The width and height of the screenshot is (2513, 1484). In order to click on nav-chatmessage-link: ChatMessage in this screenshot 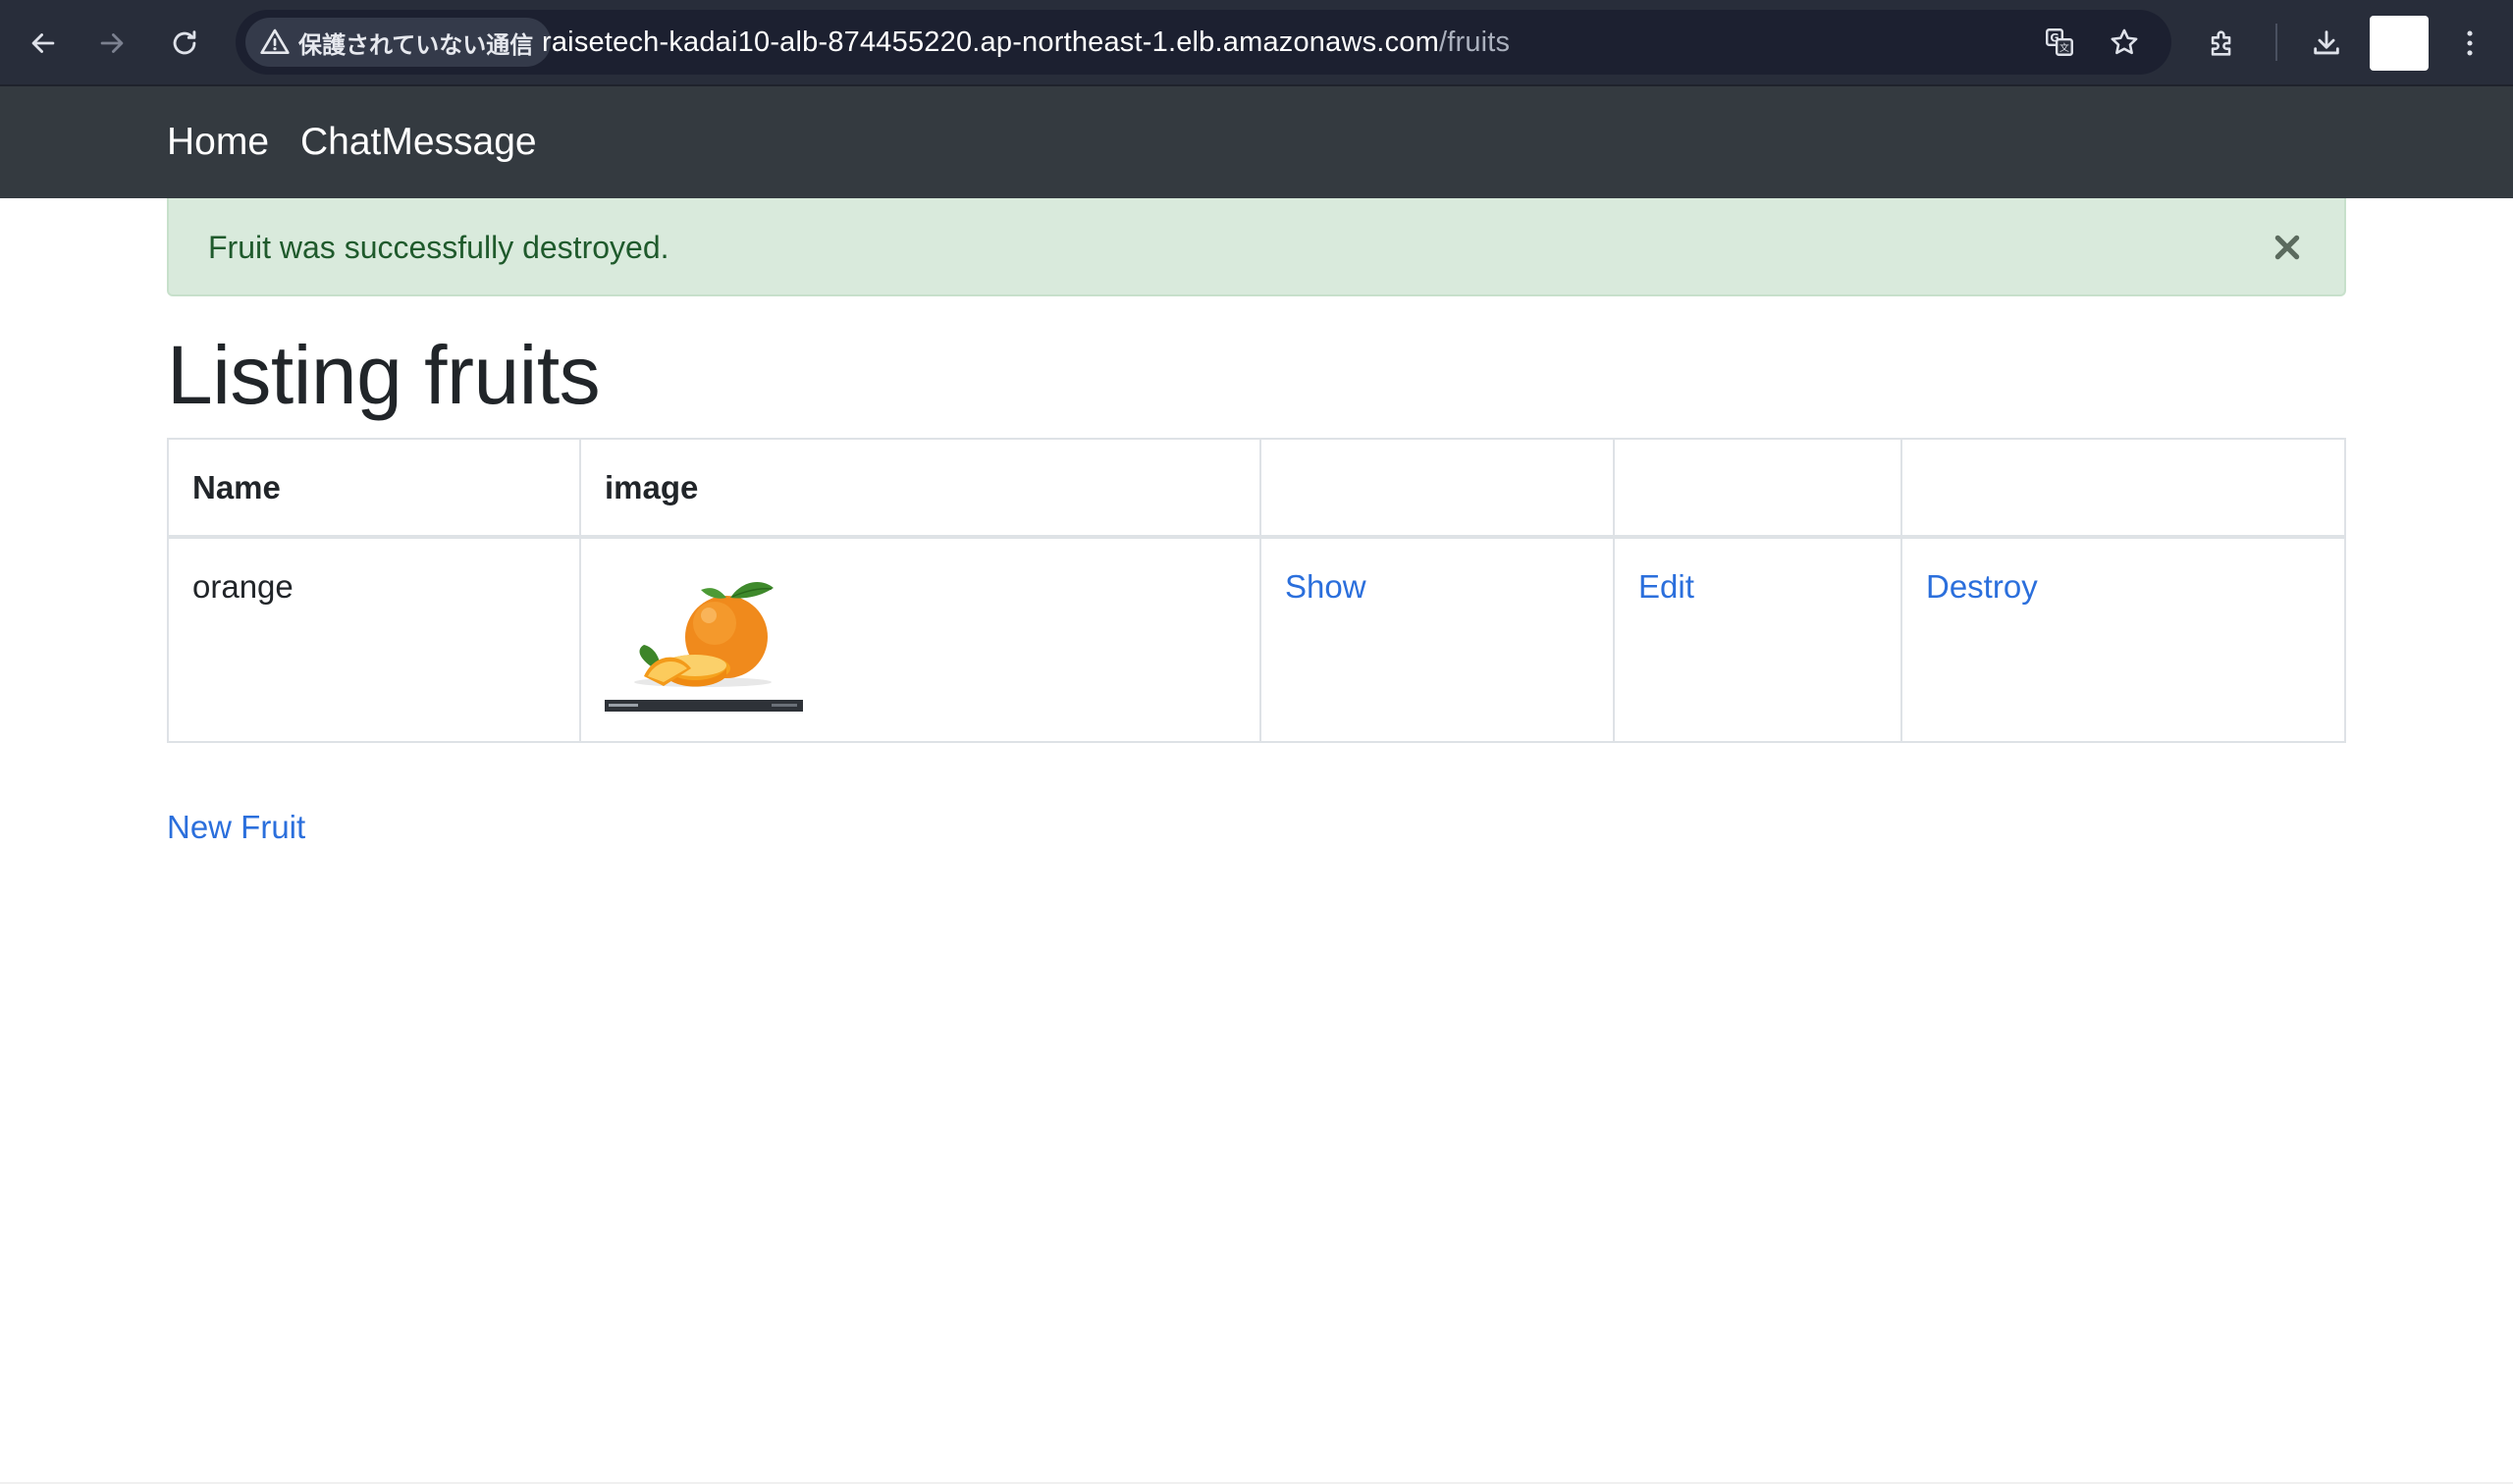, I will do `click(418, 142)`.